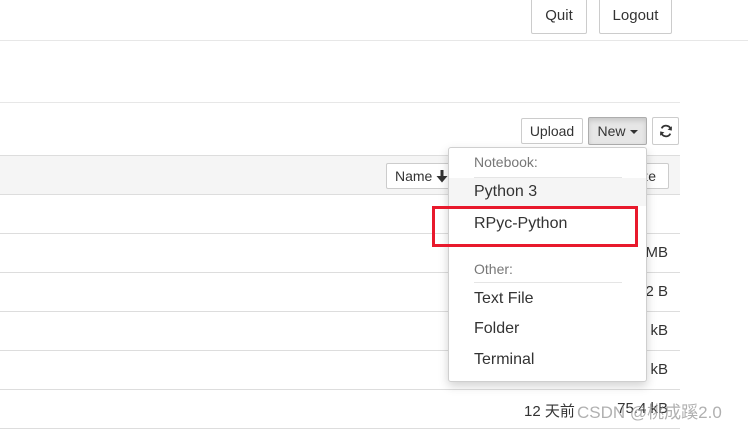 Image resolution: width=748 pixels, height=429 pixels. I want to click on refresh-icon, so click(665, 131).